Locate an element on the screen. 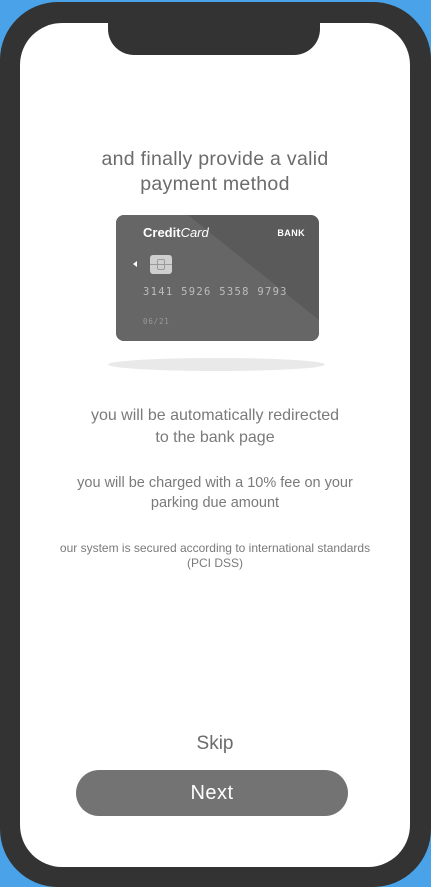 Image resolution: width=431 pixels, height=887 pixels. redirect-line-2: to the bank page is located at coordinates (215, 437).